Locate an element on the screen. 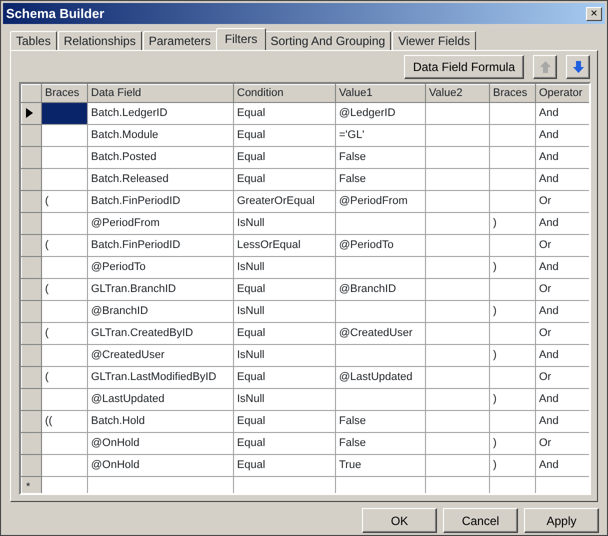 This screenshot has height=536, width=608. tab: Parameters is located at coordinates (179, 40).